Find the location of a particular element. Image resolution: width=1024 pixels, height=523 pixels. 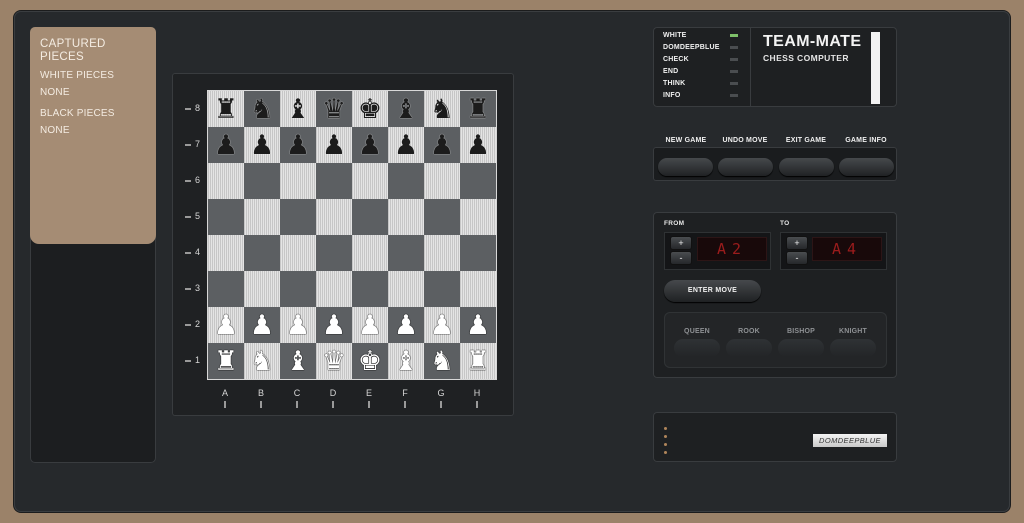

square-b6 is located at coordinates (262, 181).